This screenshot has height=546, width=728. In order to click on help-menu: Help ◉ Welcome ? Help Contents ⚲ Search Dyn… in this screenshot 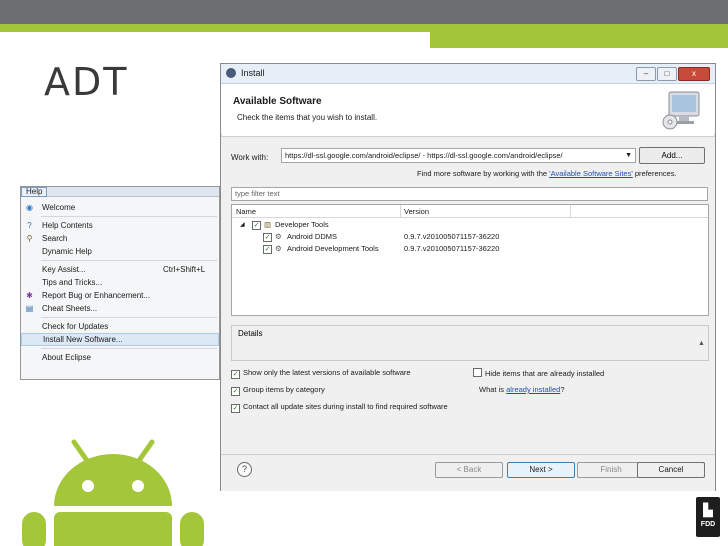, I will do `click(120, 283)`.